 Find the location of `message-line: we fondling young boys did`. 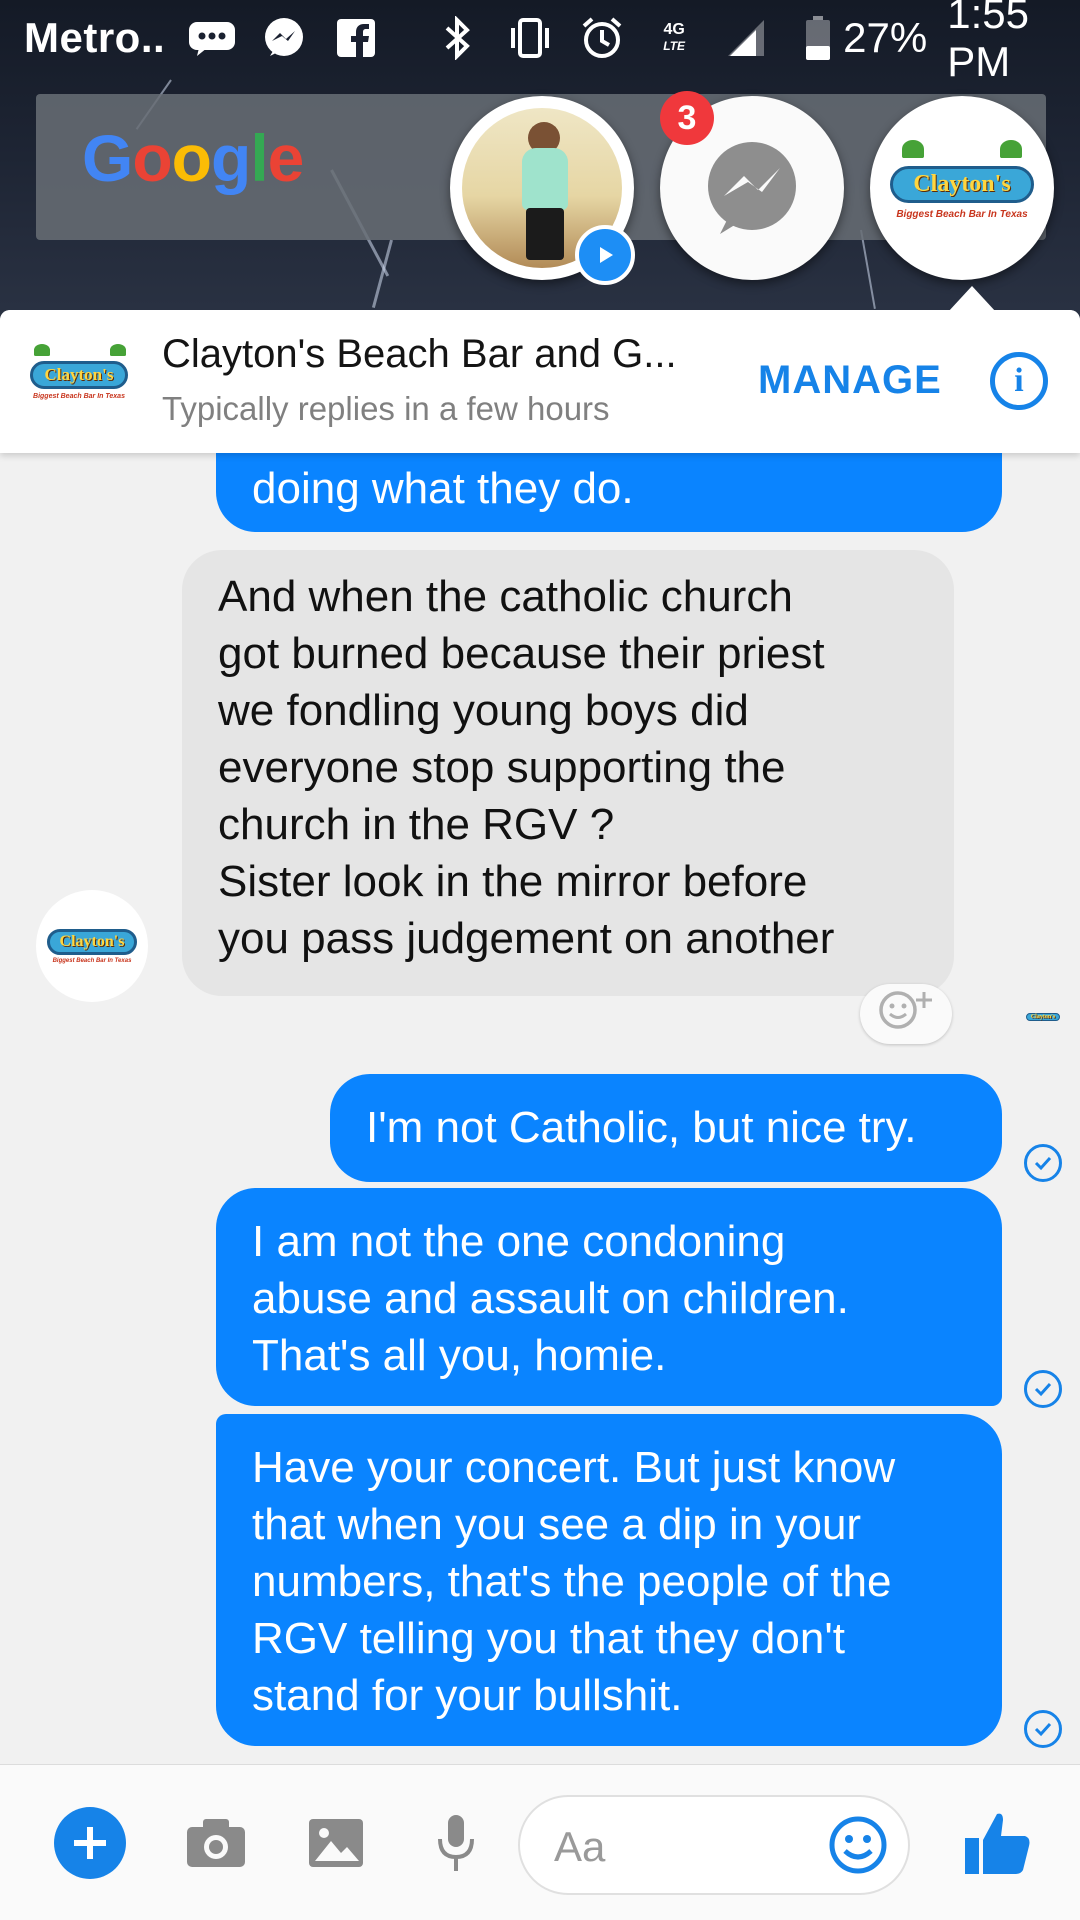

message-line: we fondling young boys did is located at coordinates (483, 710).